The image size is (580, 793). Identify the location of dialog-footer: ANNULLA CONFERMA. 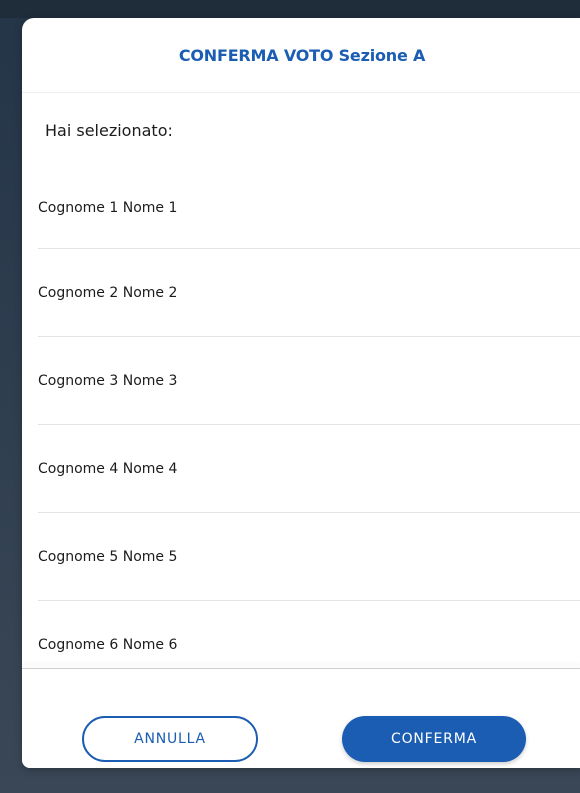
(301, 718).